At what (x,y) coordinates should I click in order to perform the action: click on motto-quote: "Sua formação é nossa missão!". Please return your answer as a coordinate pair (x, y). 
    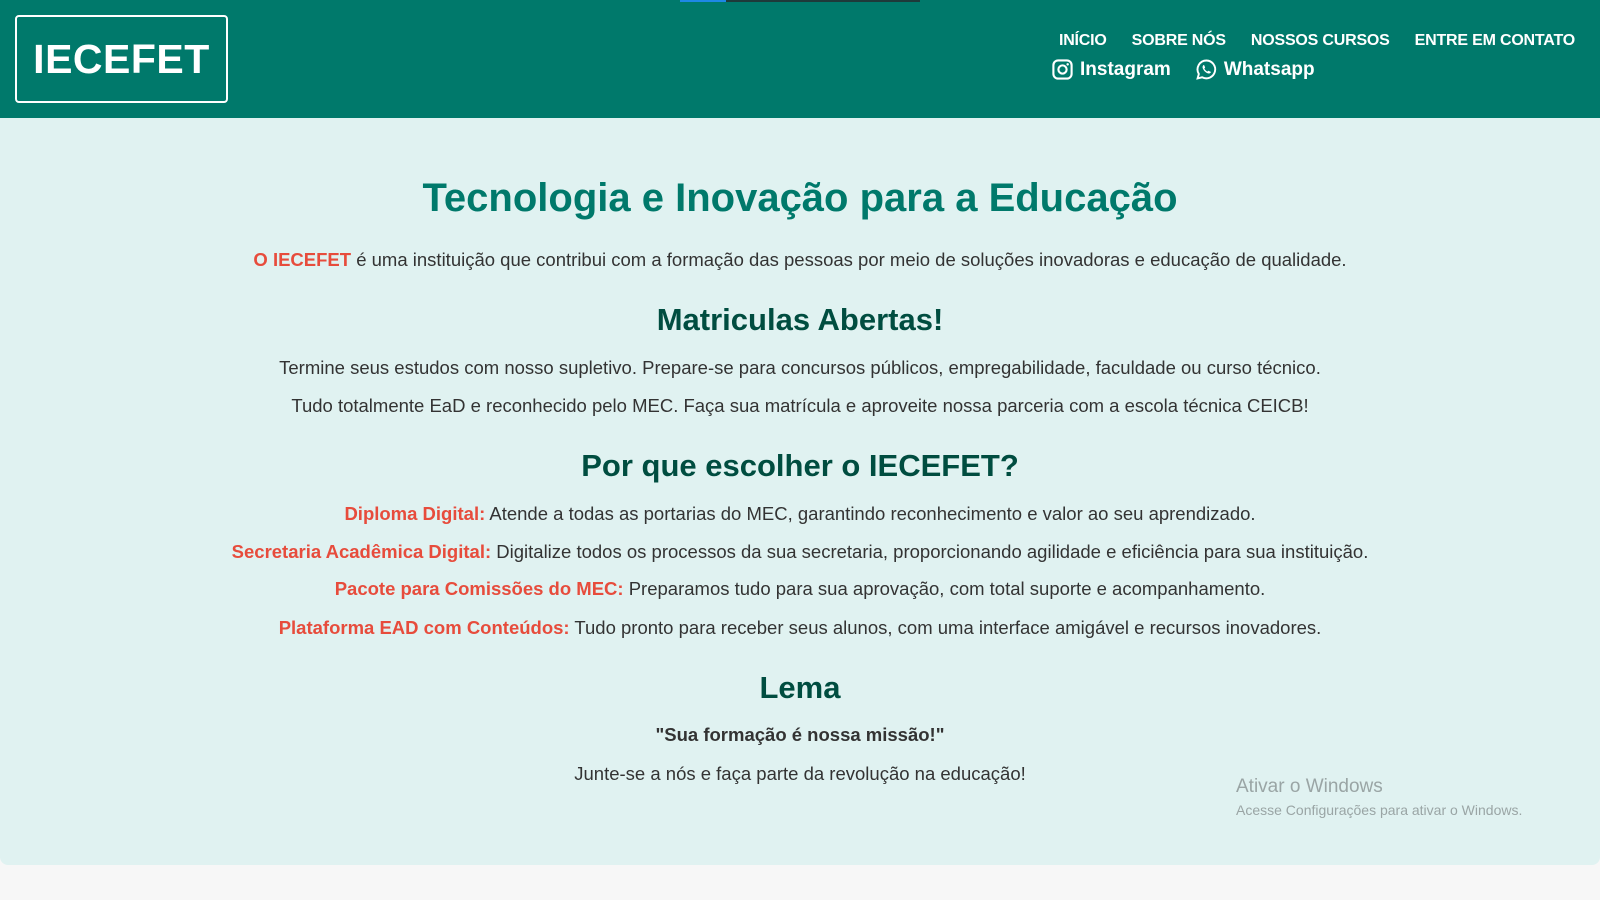
    Looking at the image, I should click on (800, 734).